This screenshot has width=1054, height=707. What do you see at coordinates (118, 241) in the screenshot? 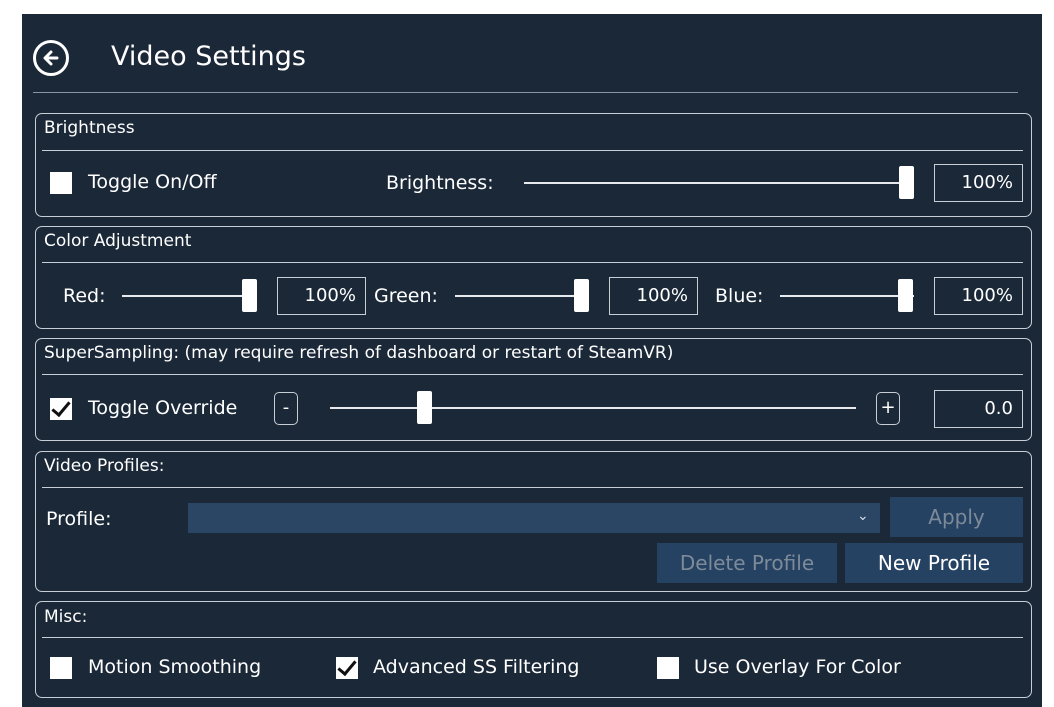
I see `color-adjustment-section-title: Color Adjustment` at bounding box center [118, 241].